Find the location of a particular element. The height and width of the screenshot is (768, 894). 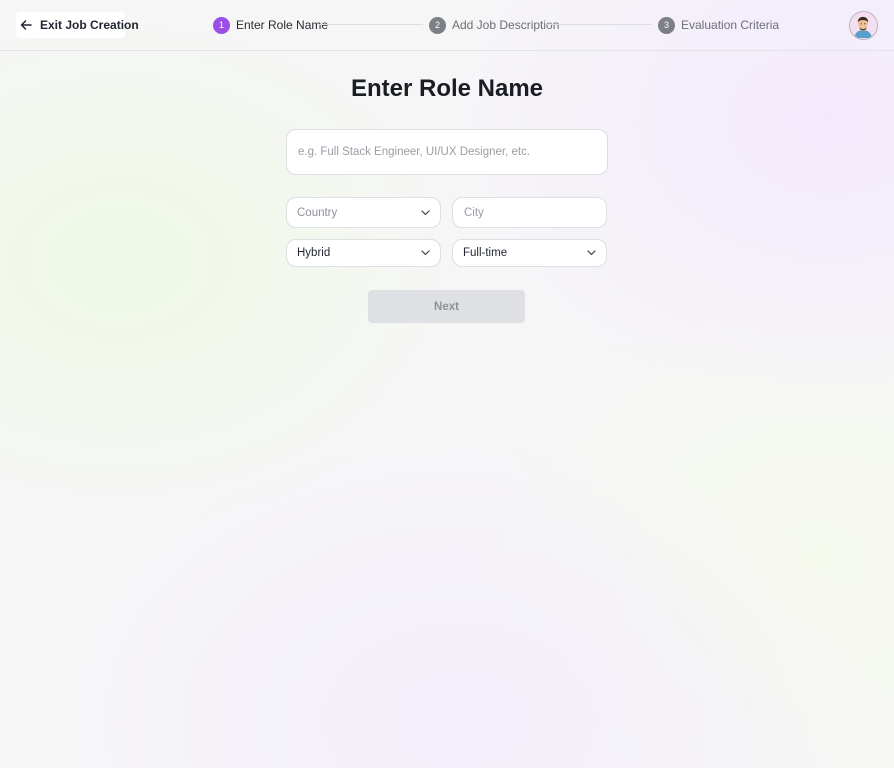

city-input is located at coordinates (529, 212).